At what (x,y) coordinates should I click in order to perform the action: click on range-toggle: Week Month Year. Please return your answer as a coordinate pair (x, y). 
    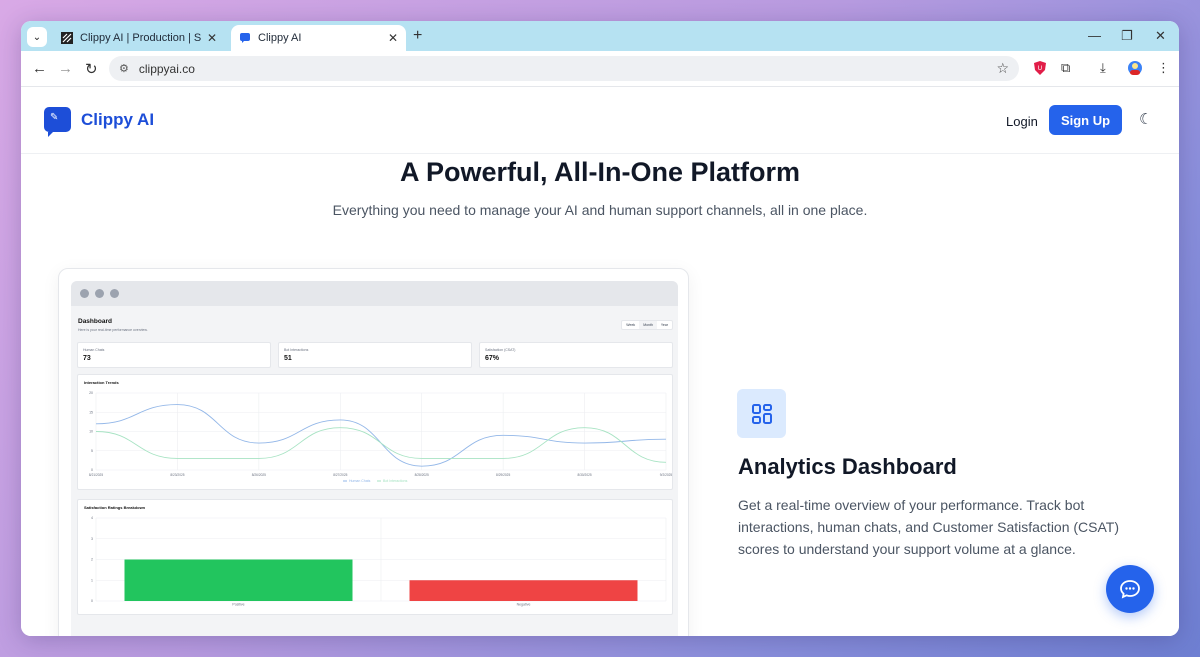
    Looking at the image, I should click on (647, 325).